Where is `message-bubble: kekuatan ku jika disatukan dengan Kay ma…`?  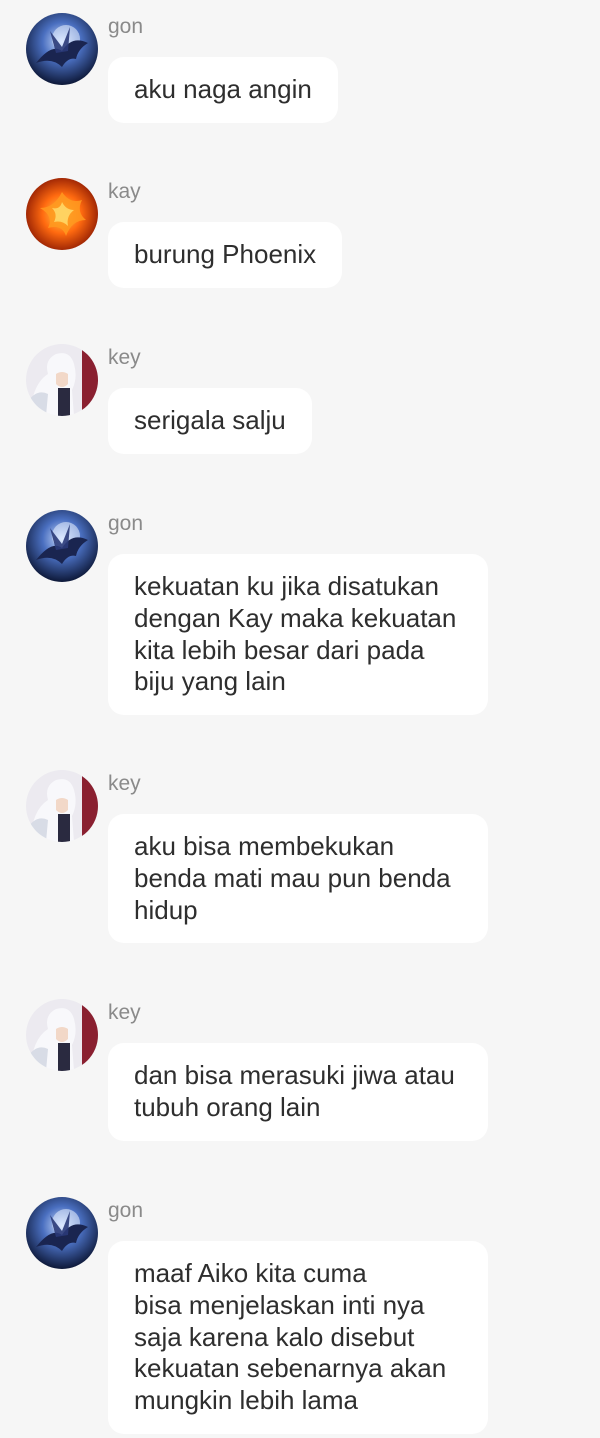 message-bubble: kekuatan ku jika disatukan dengan Kay ma… is located at coordinates (298, 635).